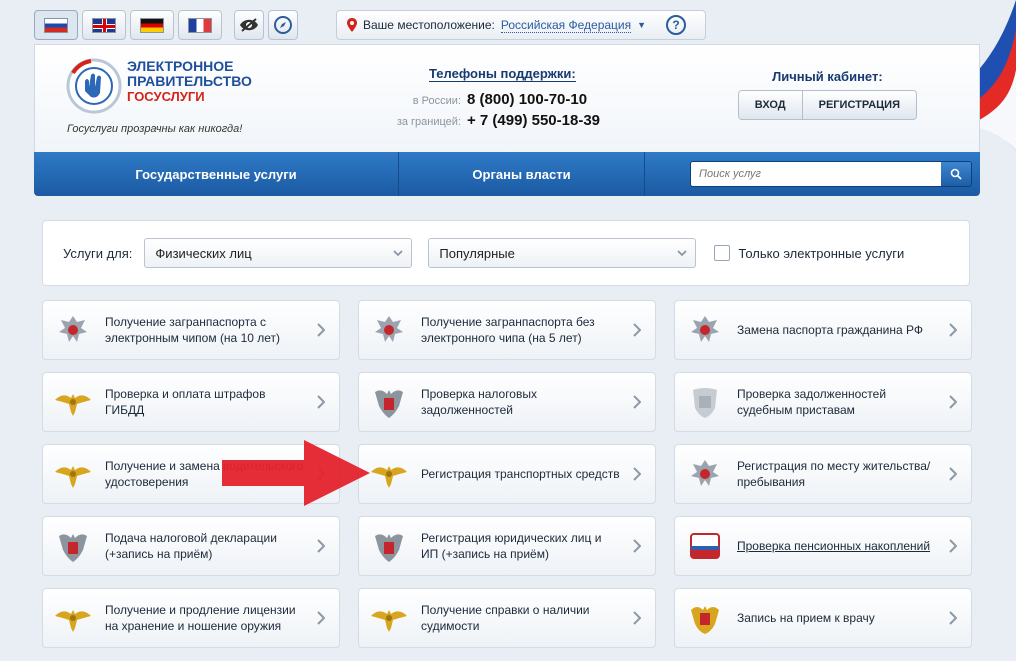  What do you see at coordinates (180, 66) in the screenshot?
I see `logo-line-1: ЭЛЕКТРОННОЕ` at bounding box center [180, 66].